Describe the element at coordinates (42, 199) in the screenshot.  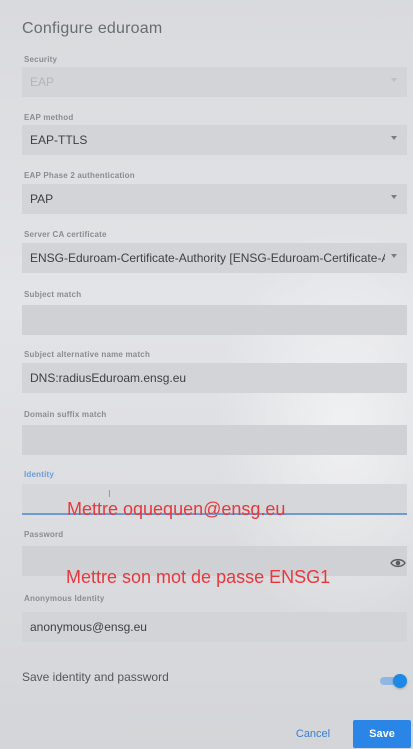
I see `phase2-value: PAP` at that location.